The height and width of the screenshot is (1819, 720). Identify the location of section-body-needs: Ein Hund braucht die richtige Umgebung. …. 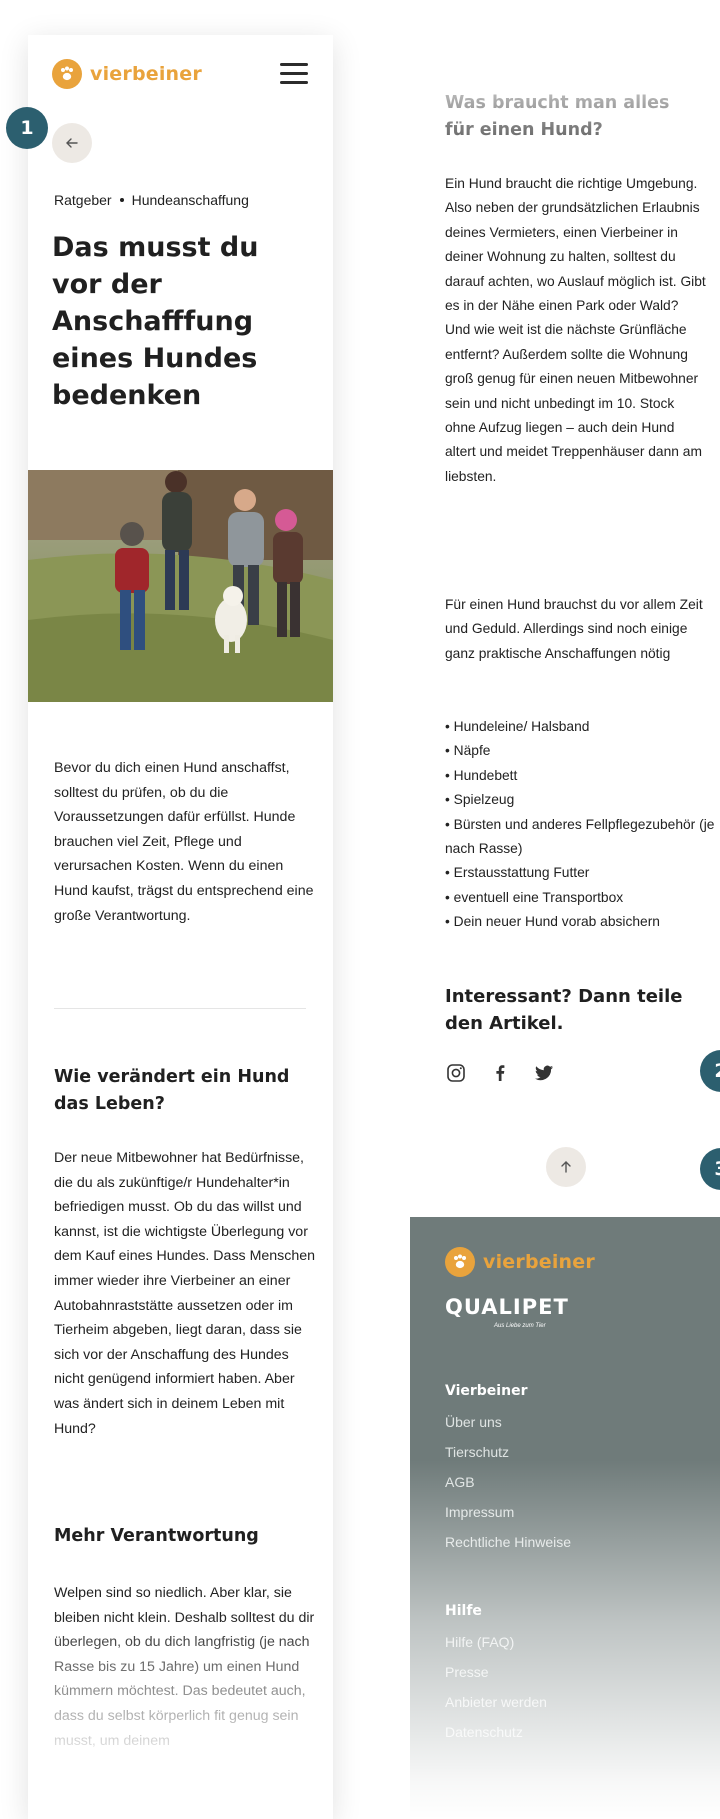
(575, 330).